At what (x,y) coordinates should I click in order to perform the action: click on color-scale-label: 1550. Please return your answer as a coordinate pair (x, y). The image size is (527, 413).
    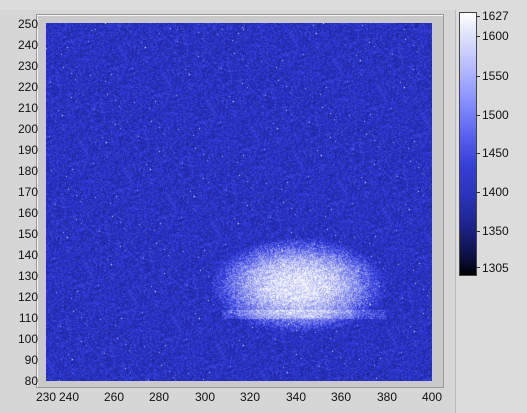
    Looking at the image, I should click on (495, 76).